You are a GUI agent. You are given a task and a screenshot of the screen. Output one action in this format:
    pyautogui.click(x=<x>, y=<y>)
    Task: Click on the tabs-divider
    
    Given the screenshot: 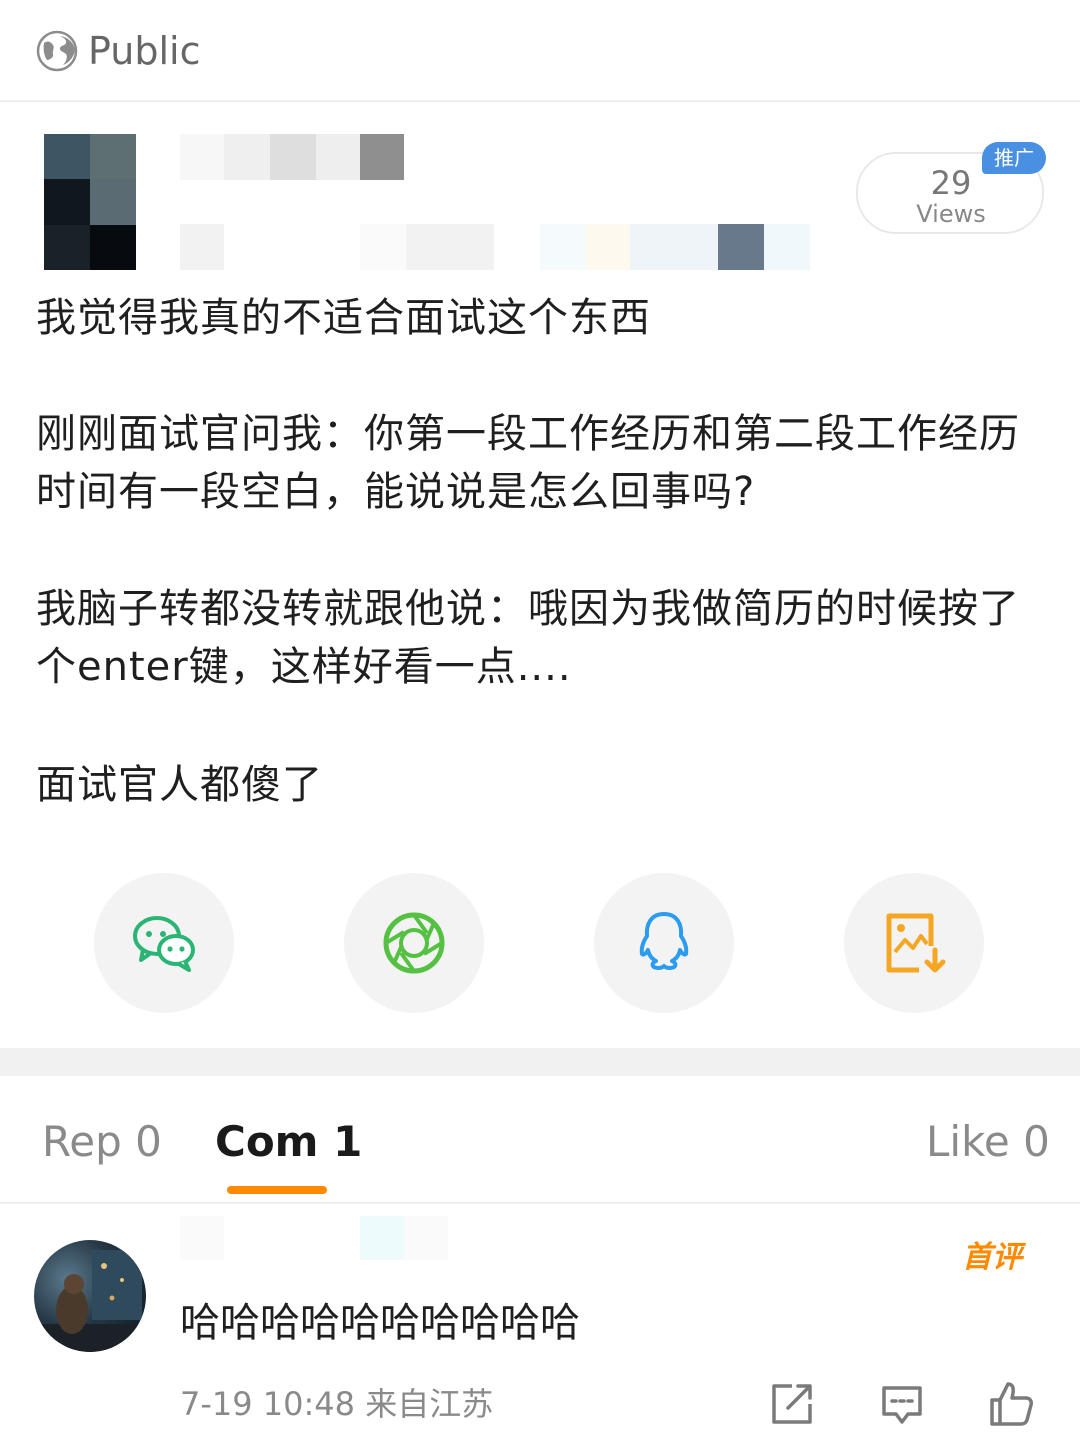 What is the action you would take?
    pyautogui.click(x=540, y=1203)
    